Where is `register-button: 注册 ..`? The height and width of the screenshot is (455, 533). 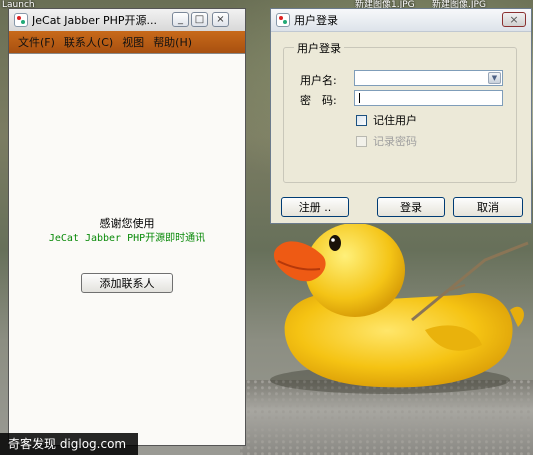
register-button: 注册 .. is located at coordinates (315, 207).